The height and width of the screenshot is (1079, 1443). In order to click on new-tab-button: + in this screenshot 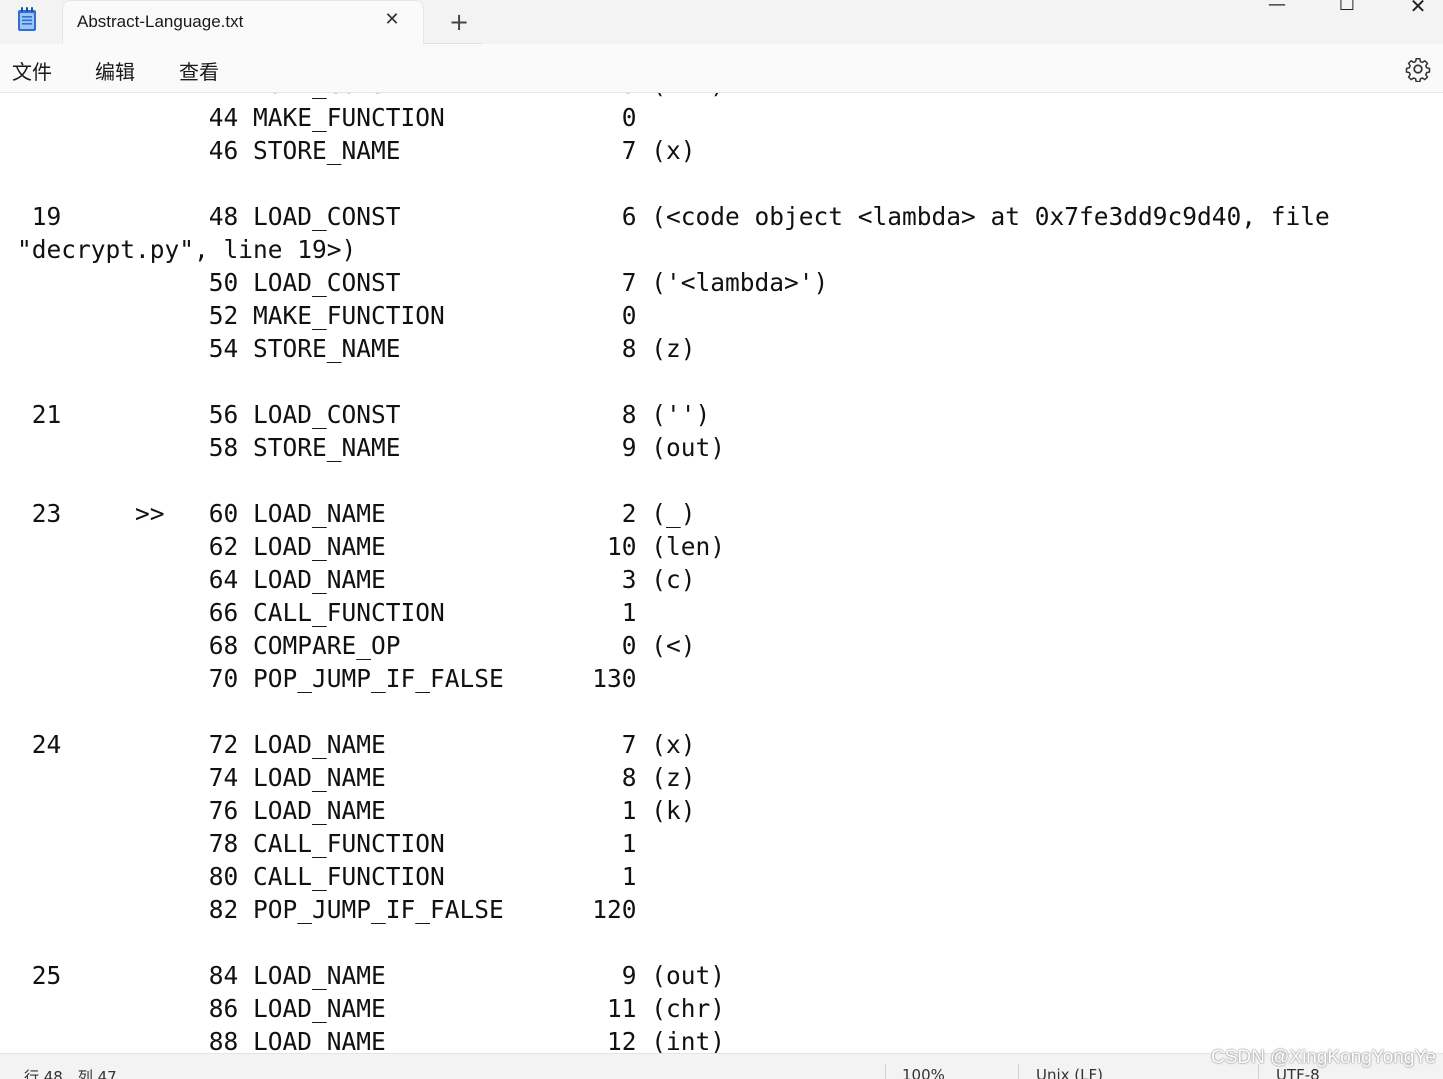, I will do `click(459, 22)`.